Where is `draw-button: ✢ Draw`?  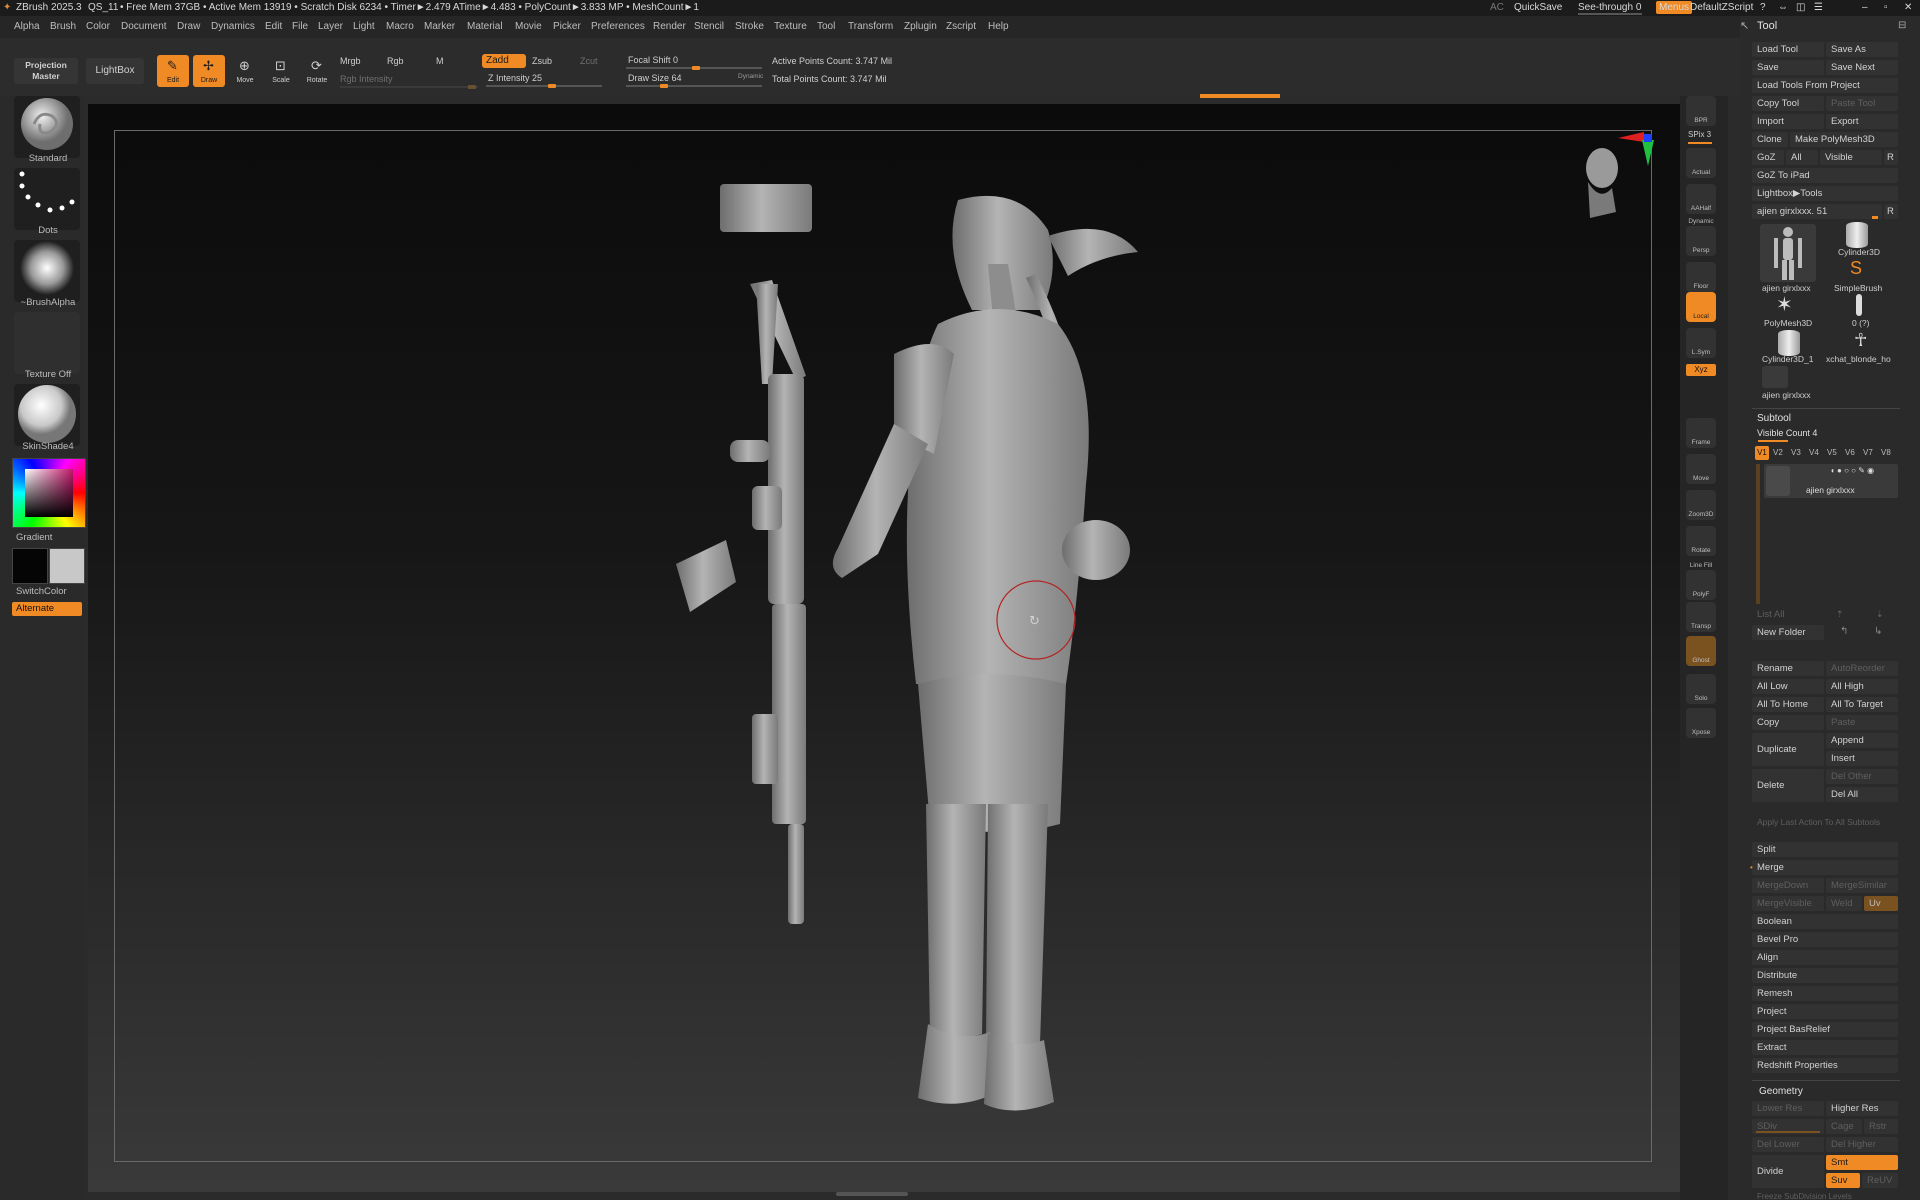
draw-button: ✢ Draw is located at coordinates (209, 71).